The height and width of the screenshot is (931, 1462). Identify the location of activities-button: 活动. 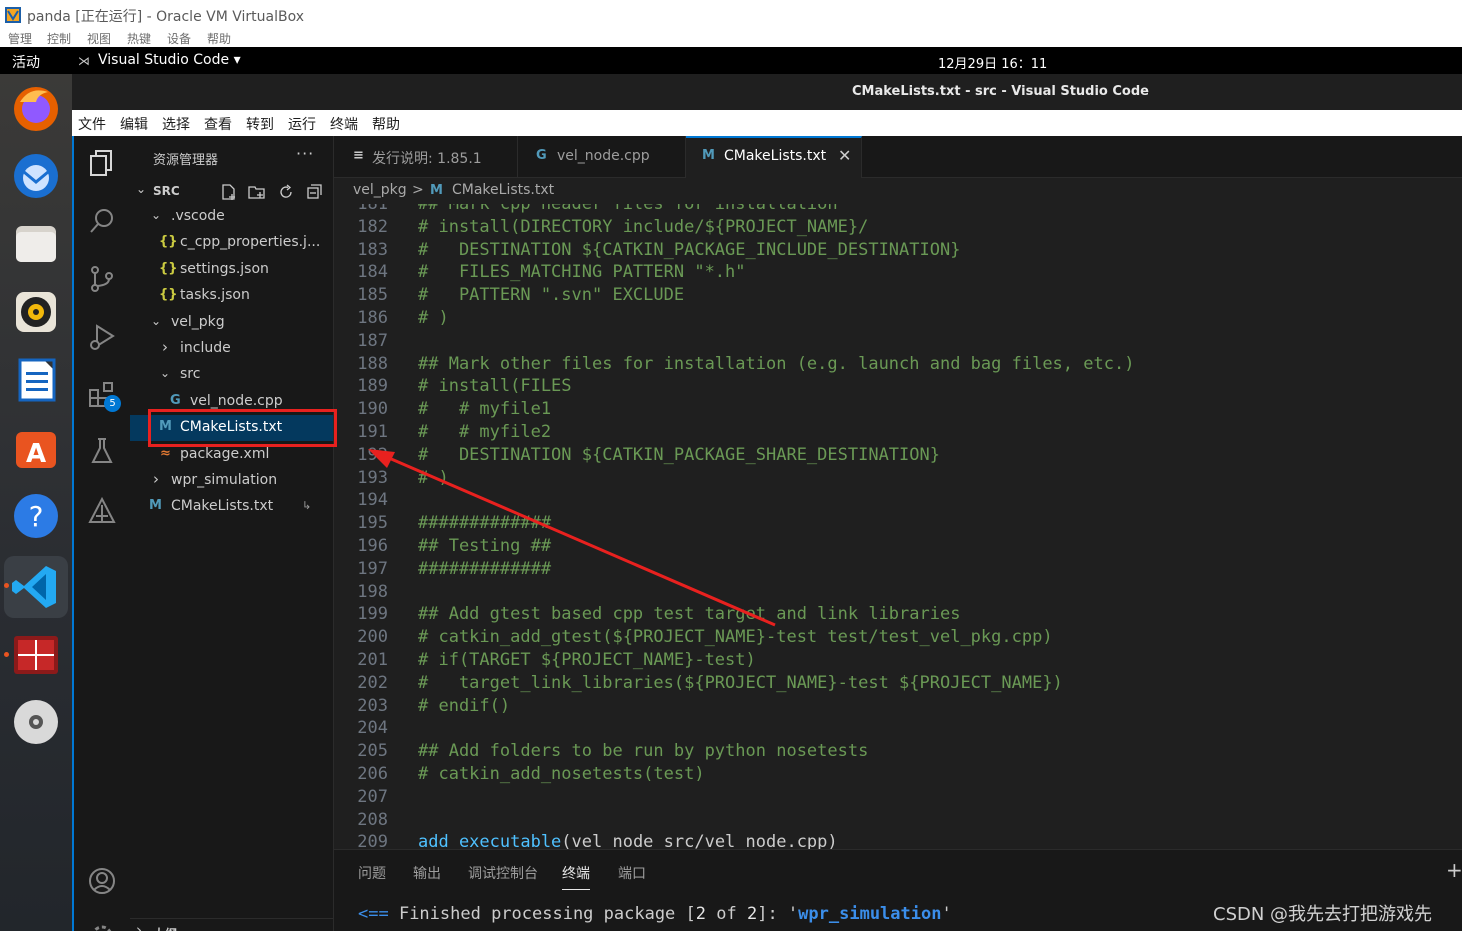
(26, 62).